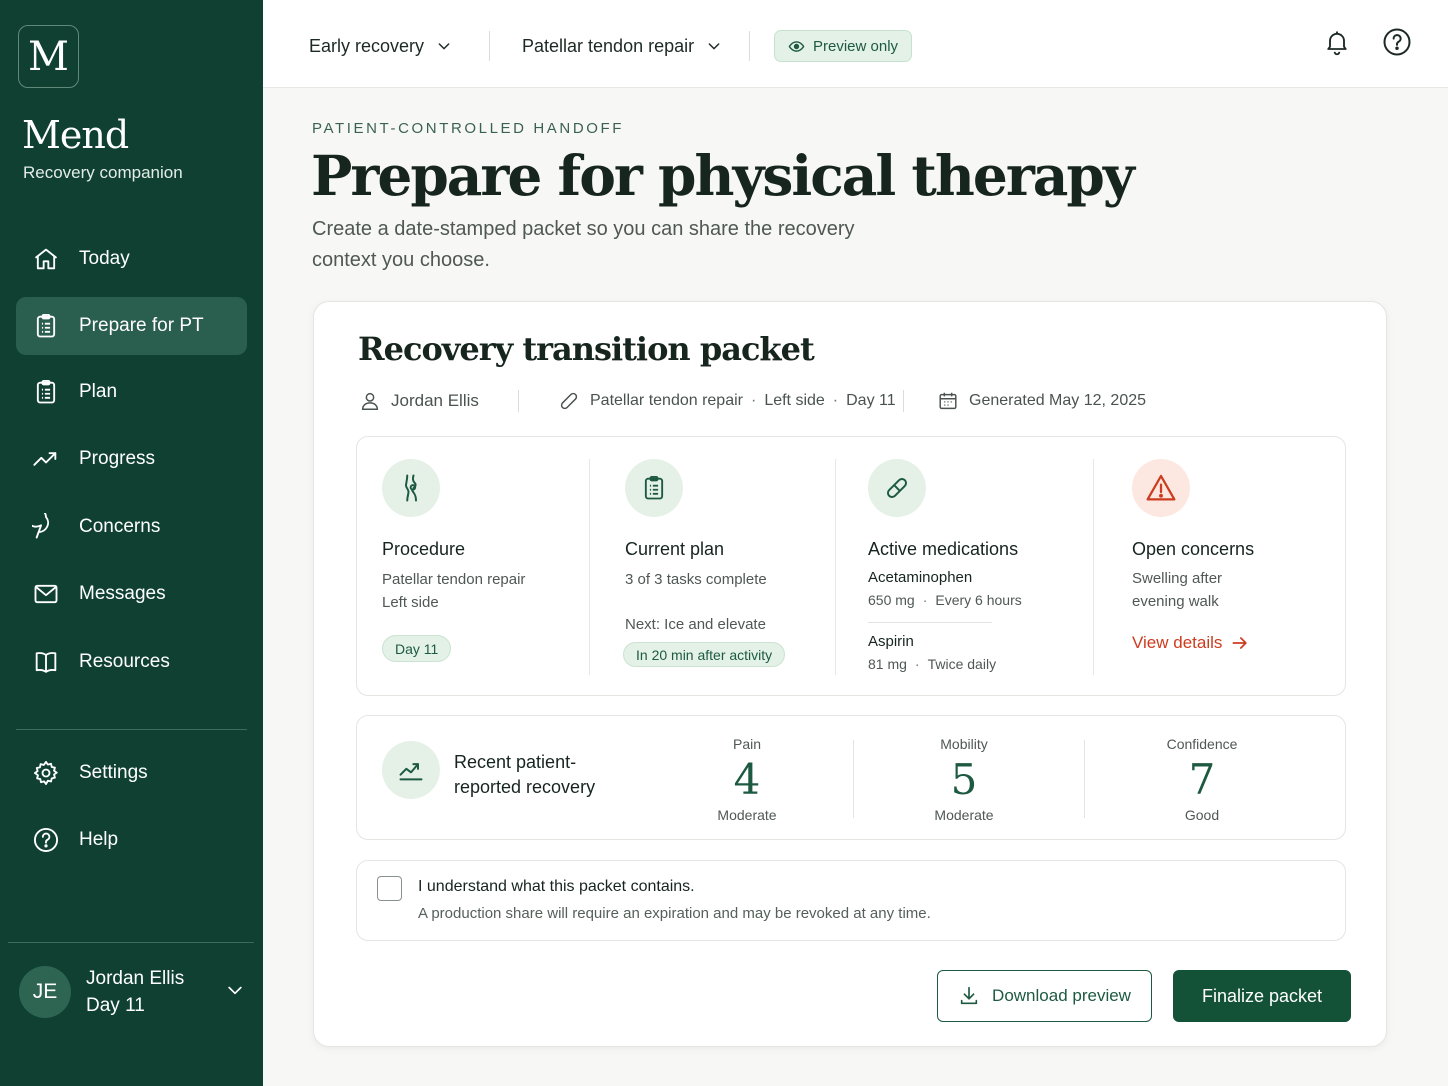 This screenshot has height=1086, width=1448. Describe the element at coordinates (45, 992) in the screenshot. I see `avatar: JE` at that location.